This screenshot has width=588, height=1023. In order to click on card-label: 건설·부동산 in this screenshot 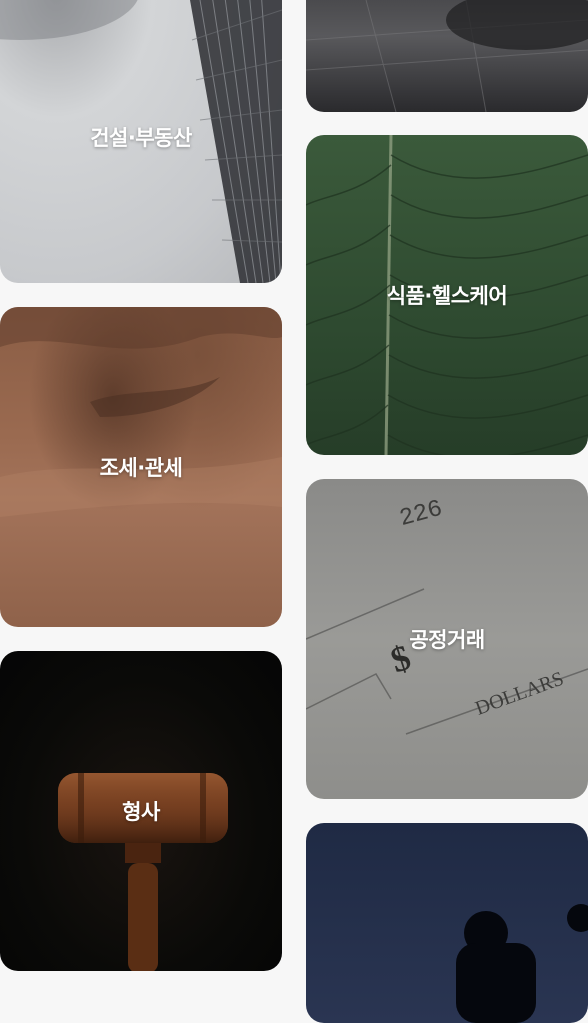, I will do `click(141, 138)`.